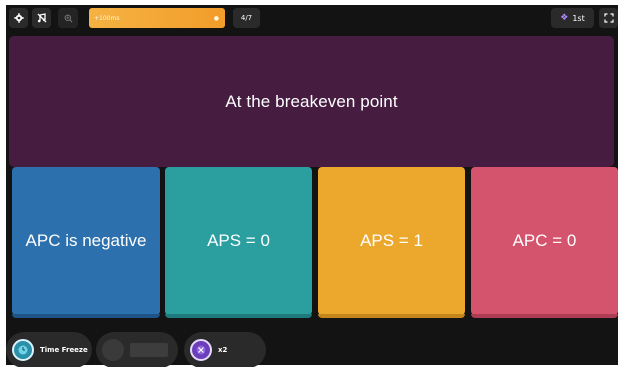 Image resolution: width=624 pixels, height=367 pixels. What do you see at coordinates (312, 18) in the screenshot?
I see `top-bar: +100ms ● 4/7 ❖ 1st` at bounding box center [312, 18].